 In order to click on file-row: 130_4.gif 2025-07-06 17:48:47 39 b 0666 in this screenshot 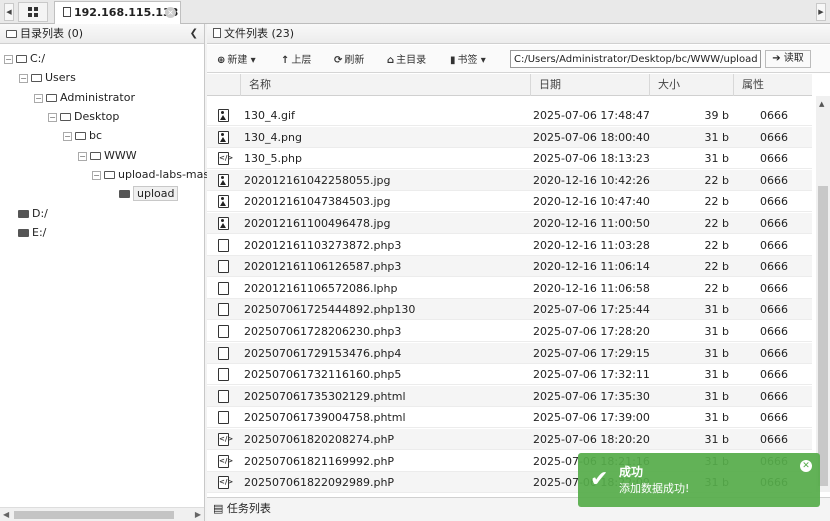, I will do `click(509, 115)`.